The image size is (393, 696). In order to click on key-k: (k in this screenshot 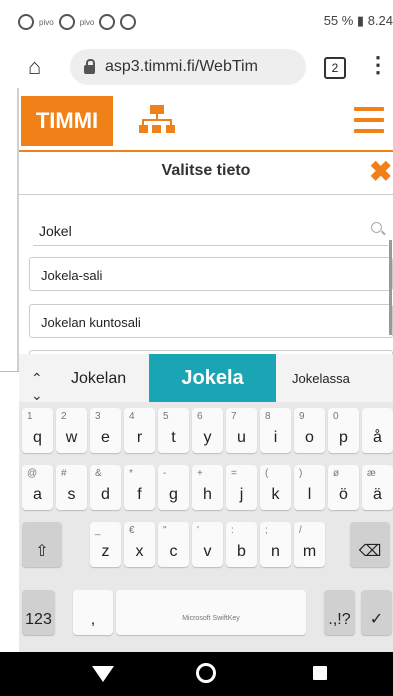, I will do `click(275, 487)`.